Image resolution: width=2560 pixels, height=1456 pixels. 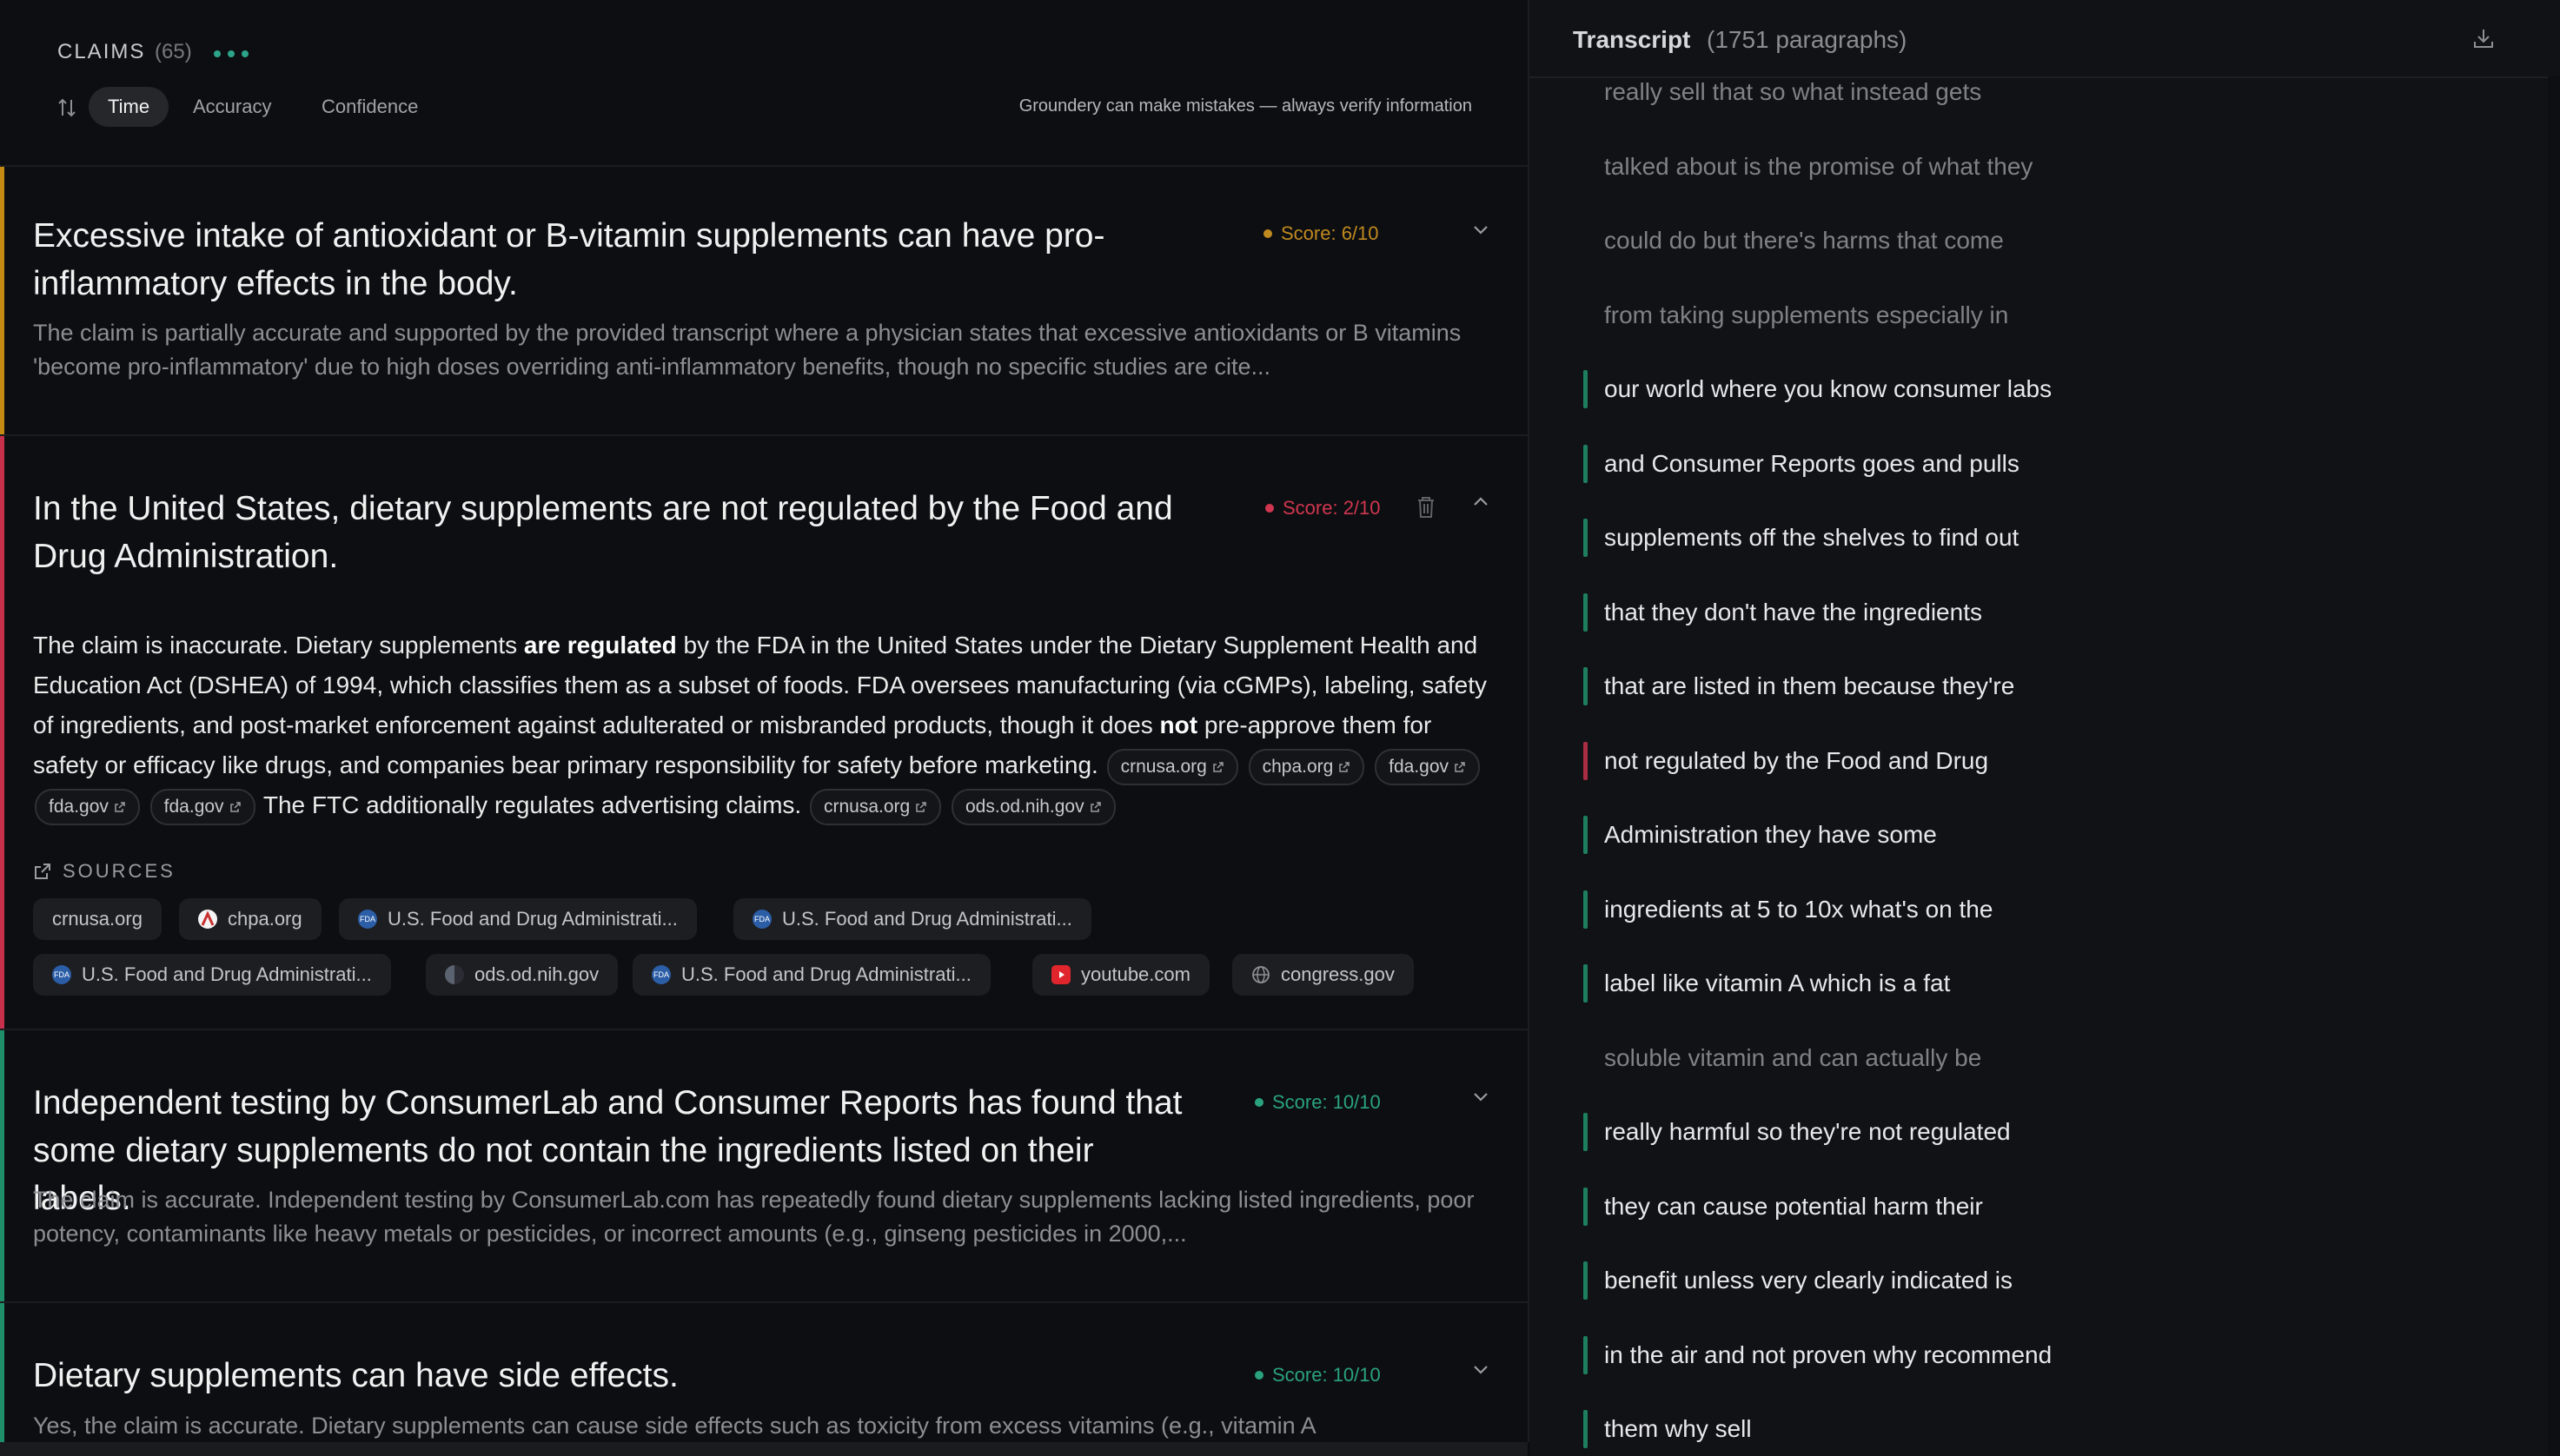 I want to click on source-chip: chpa.org, so click(x=250, y=919).